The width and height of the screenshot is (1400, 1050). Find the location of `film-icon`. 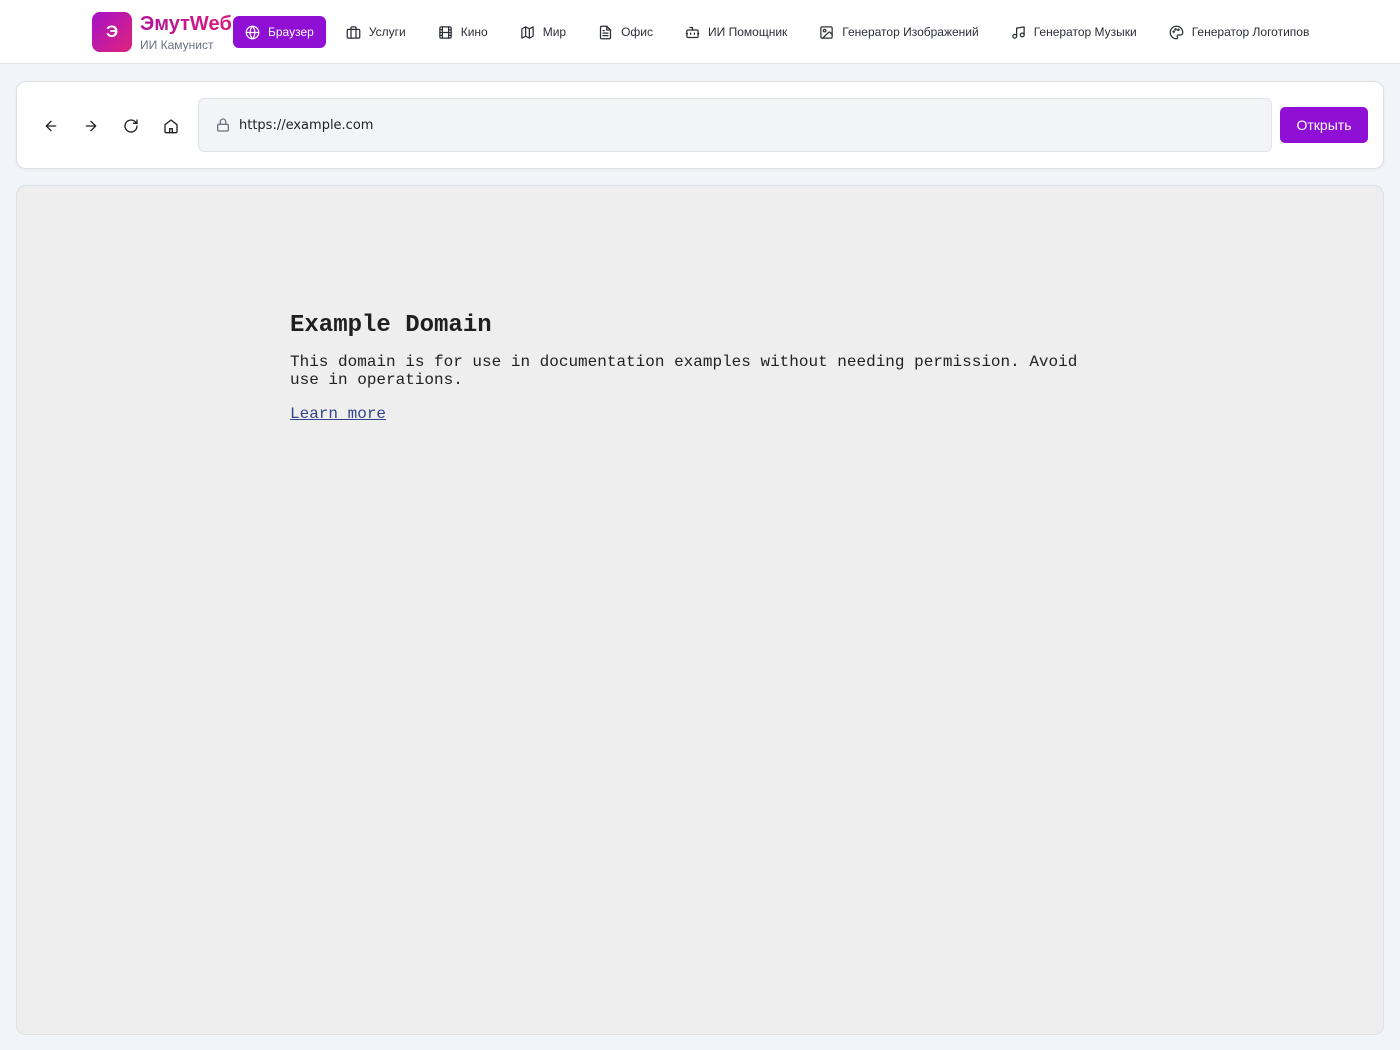

film-icon is located at coordinates (445, 32).